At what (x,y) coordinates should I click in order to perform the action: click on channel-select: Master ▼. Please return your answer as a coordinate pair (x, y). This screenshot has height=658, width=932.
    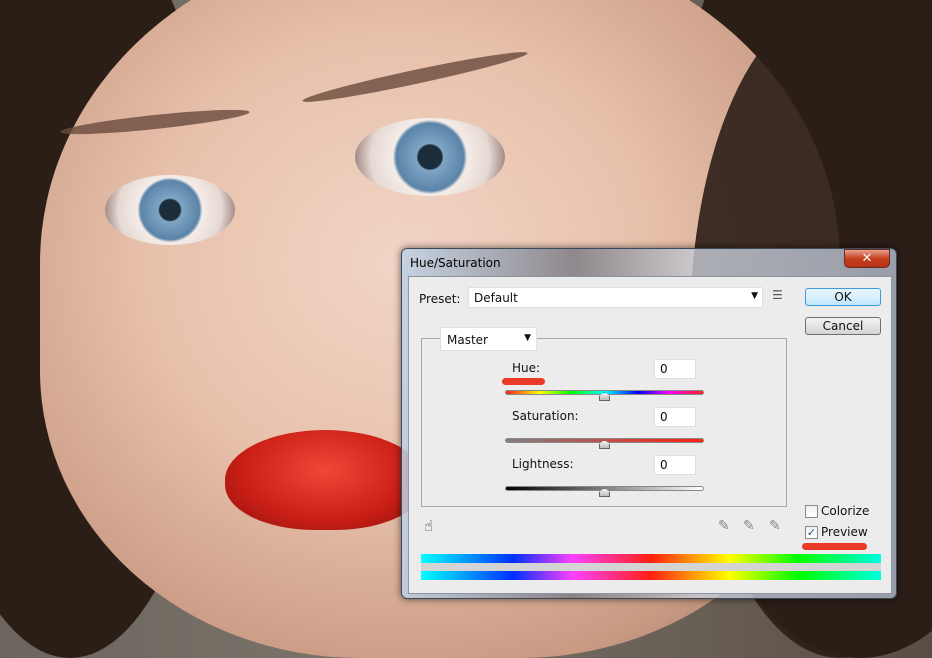
    Looking at the image, I should click on (488, 339).